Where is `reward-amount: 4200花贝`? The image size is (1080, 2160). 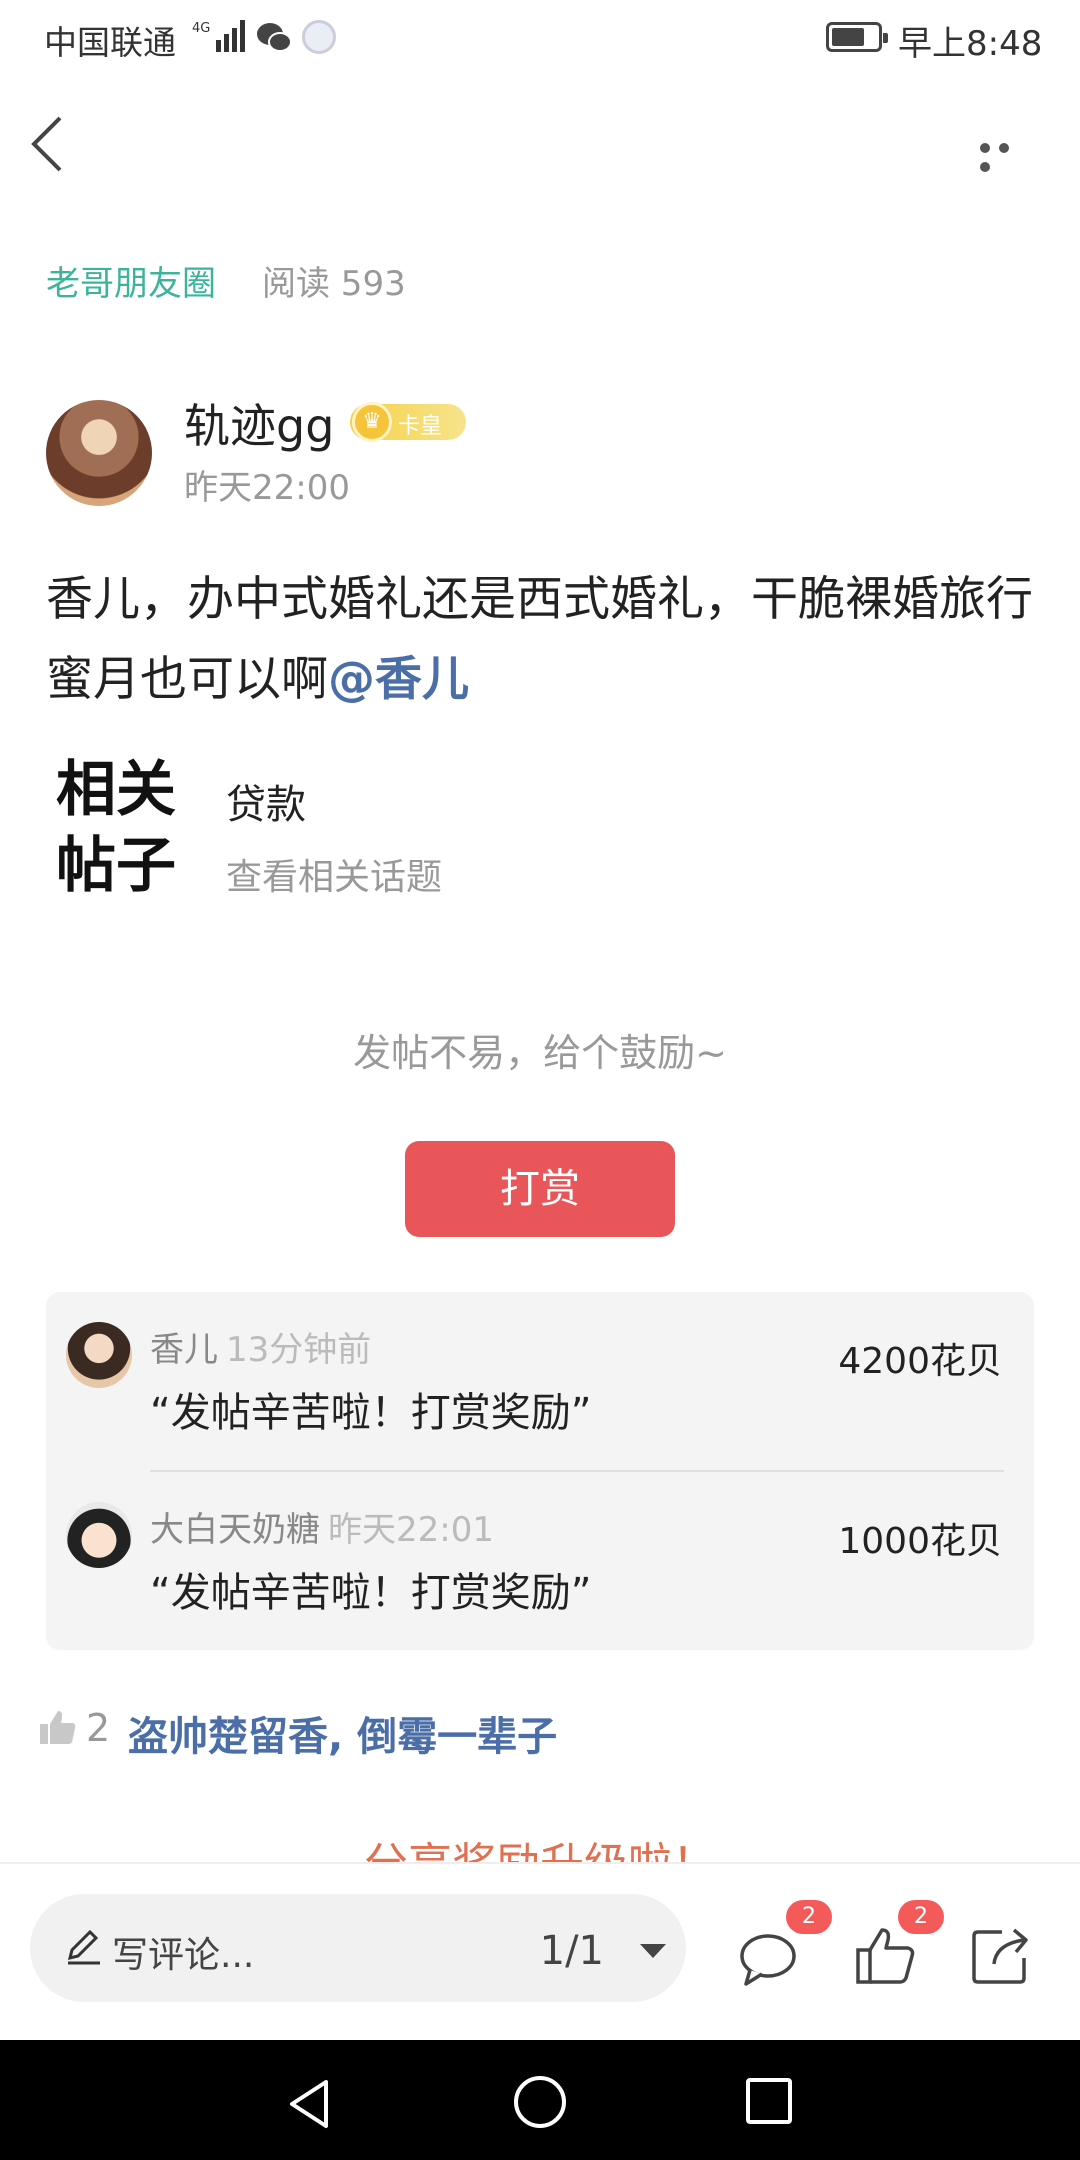 reward-amount: 4200花贝 is located at coordinates (920, 1361).